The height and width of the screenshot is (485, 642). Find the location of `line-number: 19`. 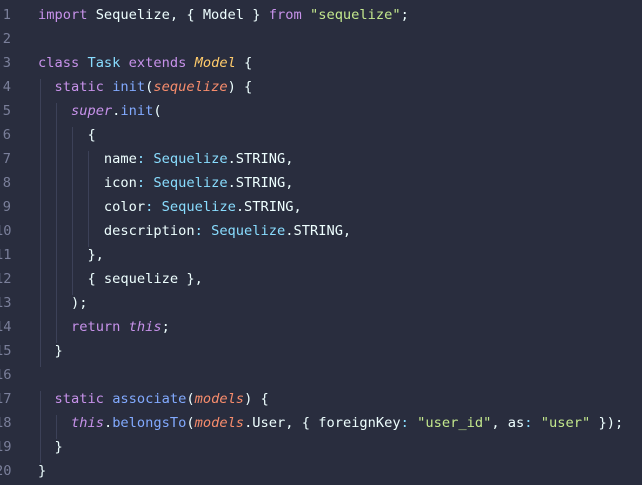

line-number: 19 is located at coordinates (6, 447).